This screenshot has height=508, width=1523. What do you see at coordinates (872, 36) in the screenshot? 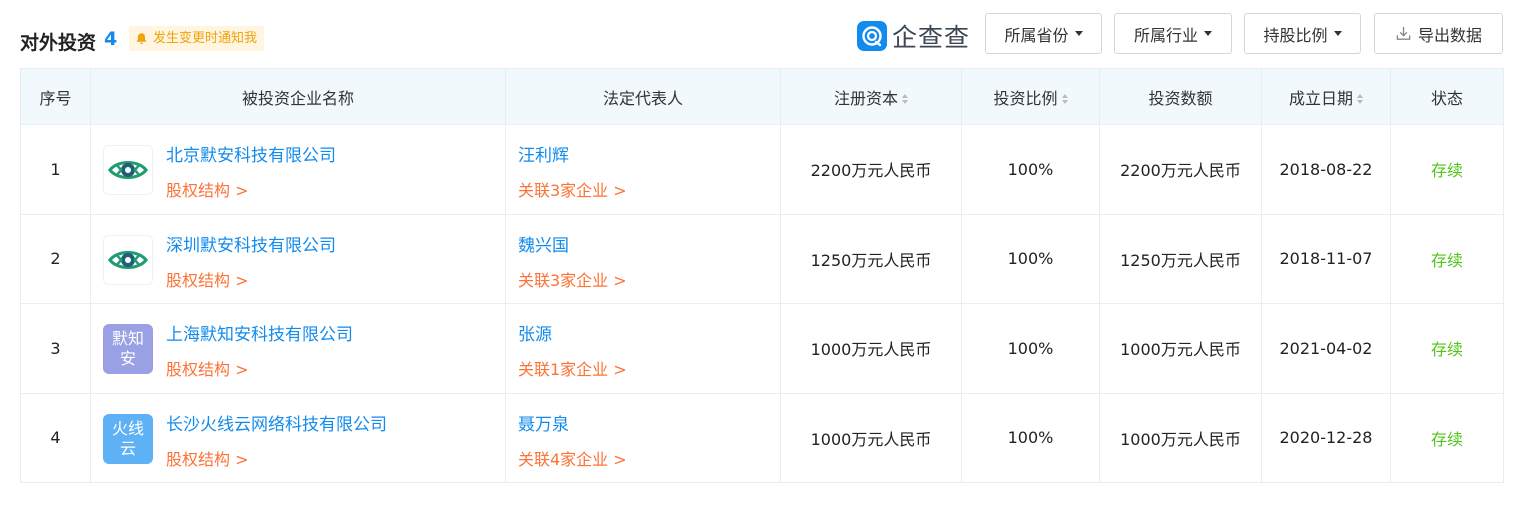
I see `qichacha-logo-icon` at bounding box center [872, 36].